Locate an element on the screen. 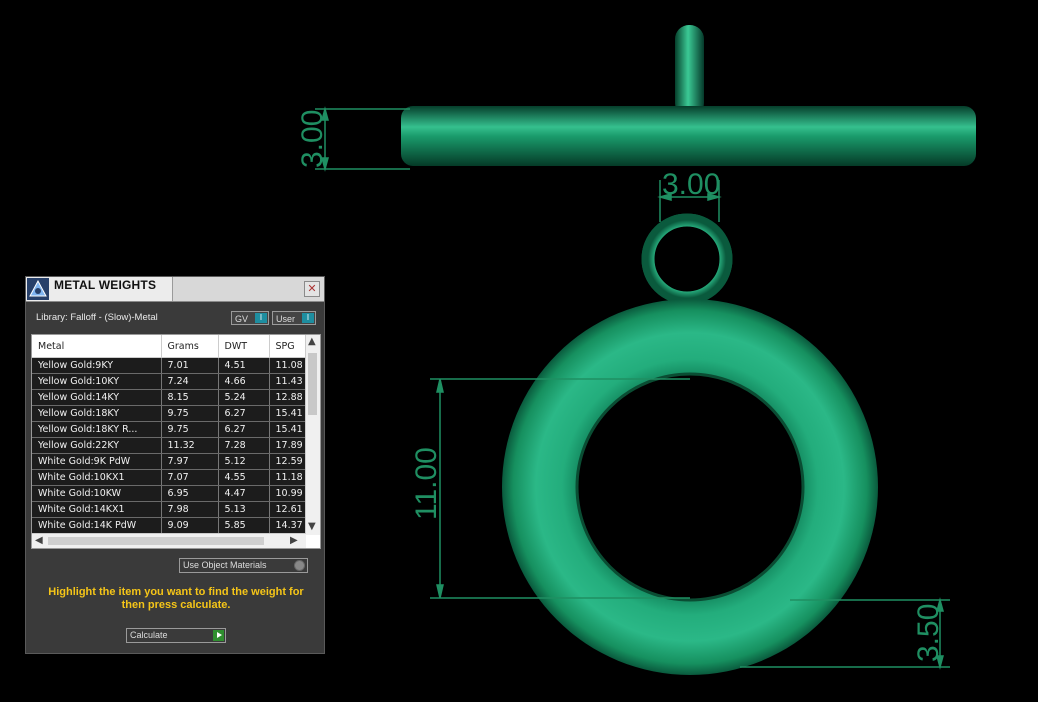 The width and height of the screenshot is (1038, 702). user-toggle: User I is located at coordinates (294, 318).